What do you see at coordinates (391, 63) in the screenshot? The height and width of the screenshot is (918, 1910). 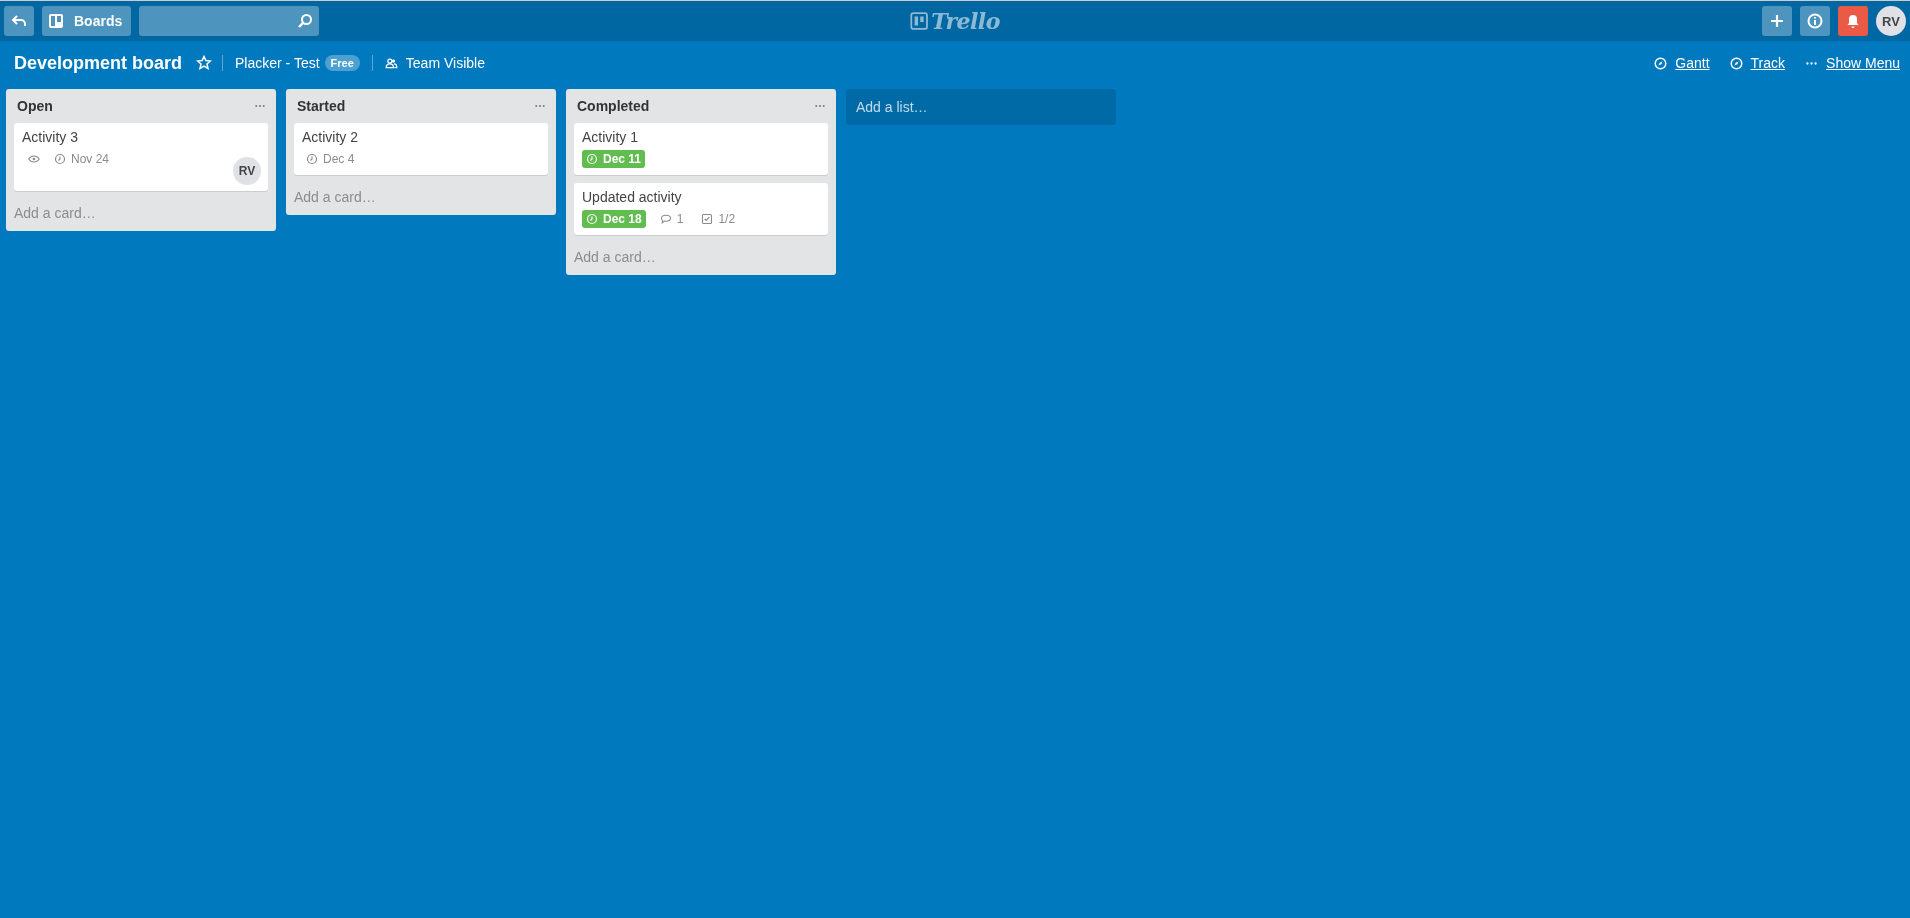 I see `team-icon` at bounding box center [391, 63].